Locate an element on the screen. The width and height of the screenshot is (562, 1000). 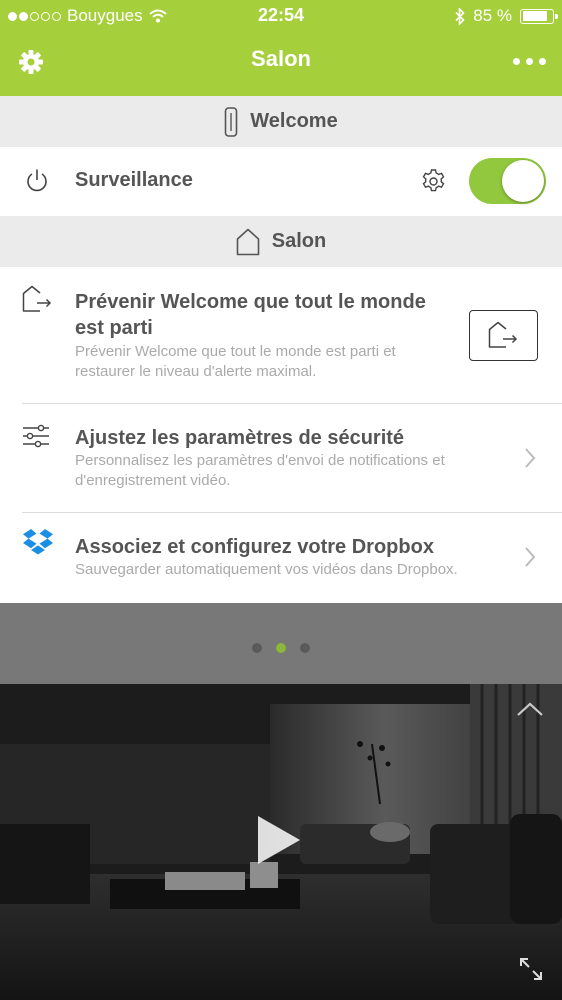
welcome-section-title: Welcome is located at coordinates (294, 121).